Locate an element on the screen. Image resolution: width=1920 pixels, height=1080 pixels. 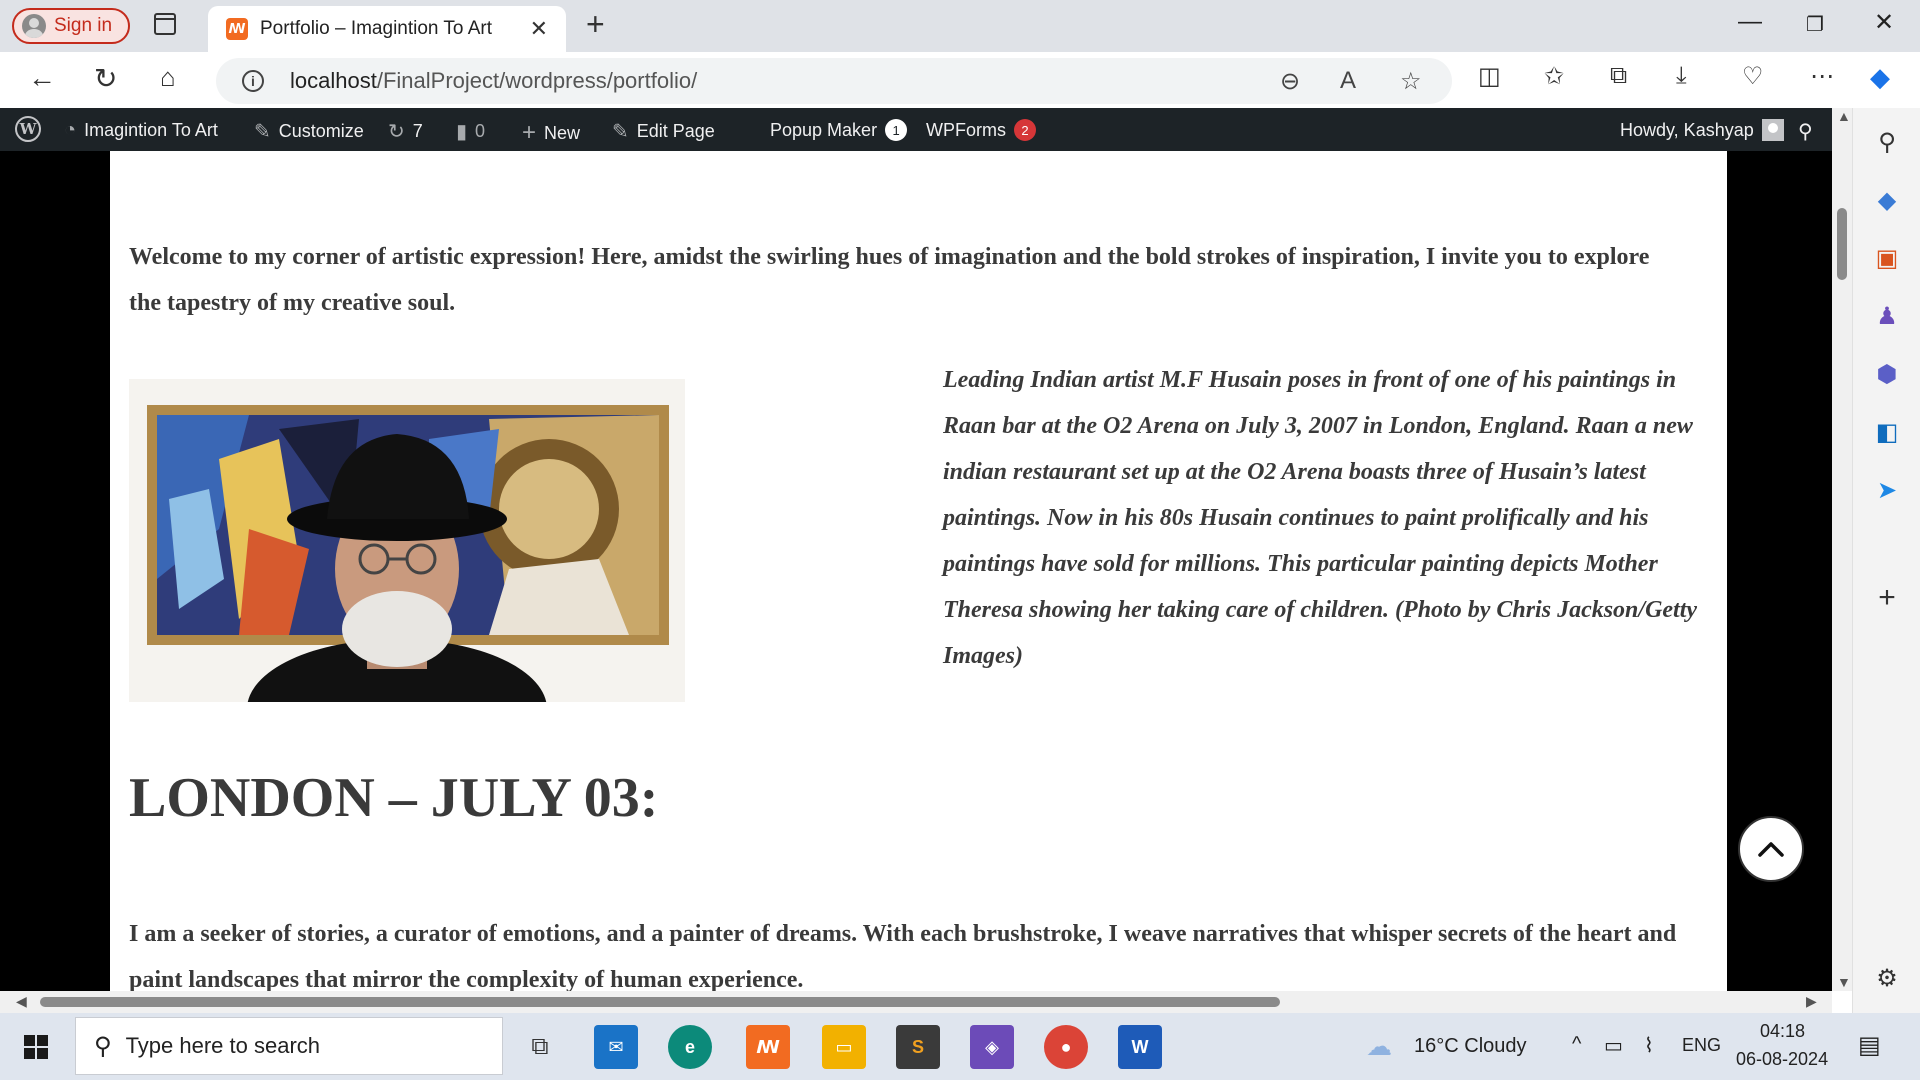
downloads-icon: ⤓ is located at coordinates (1681, 76).